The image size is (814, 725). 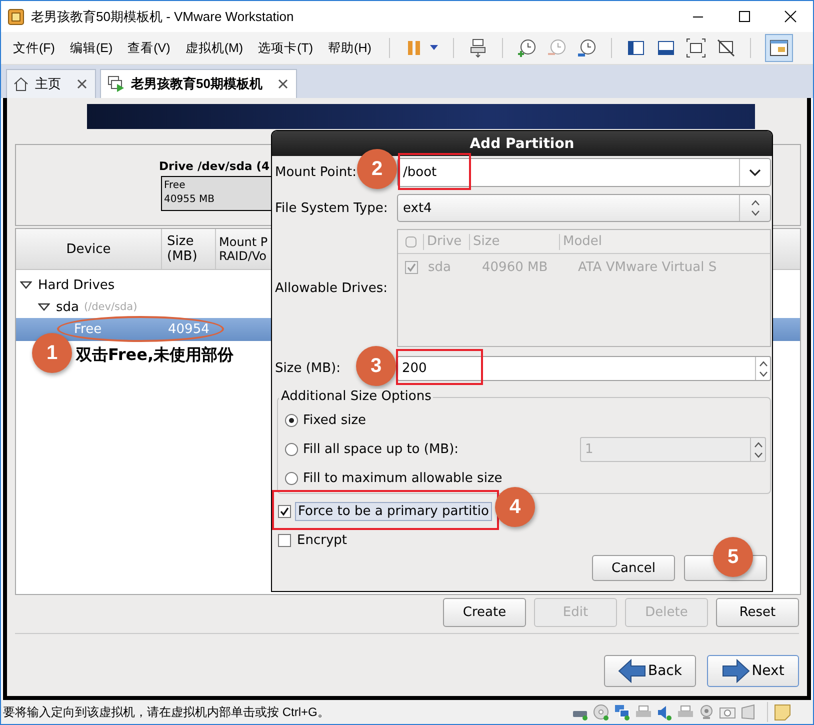 What do you see at coordinates (188, 329) in the screenshot?
I see `size-cell-text: 40954` at bounding box center [188, 329].